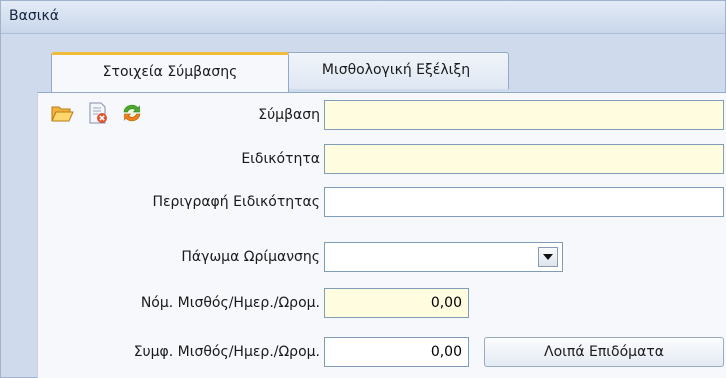  I want to click on group-title: Βασικά, so click(34, 16).